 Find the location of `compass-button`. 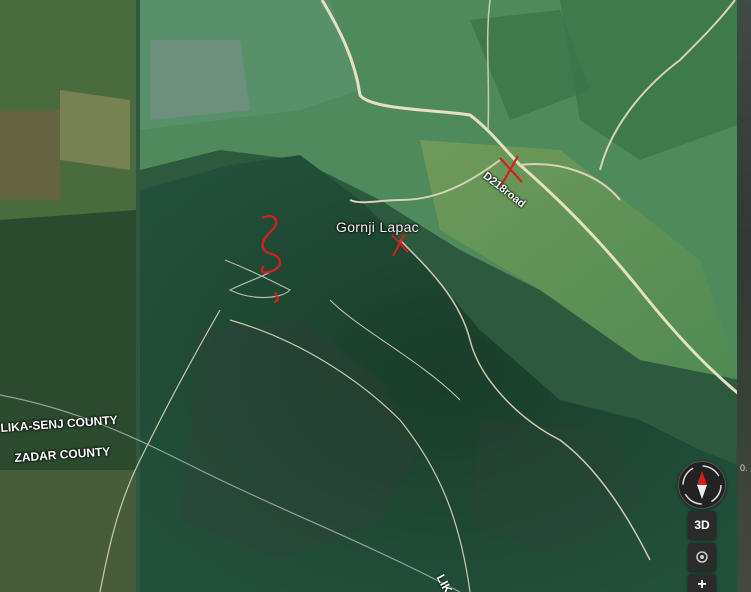

compass-button is located at coordinates (702, 485).